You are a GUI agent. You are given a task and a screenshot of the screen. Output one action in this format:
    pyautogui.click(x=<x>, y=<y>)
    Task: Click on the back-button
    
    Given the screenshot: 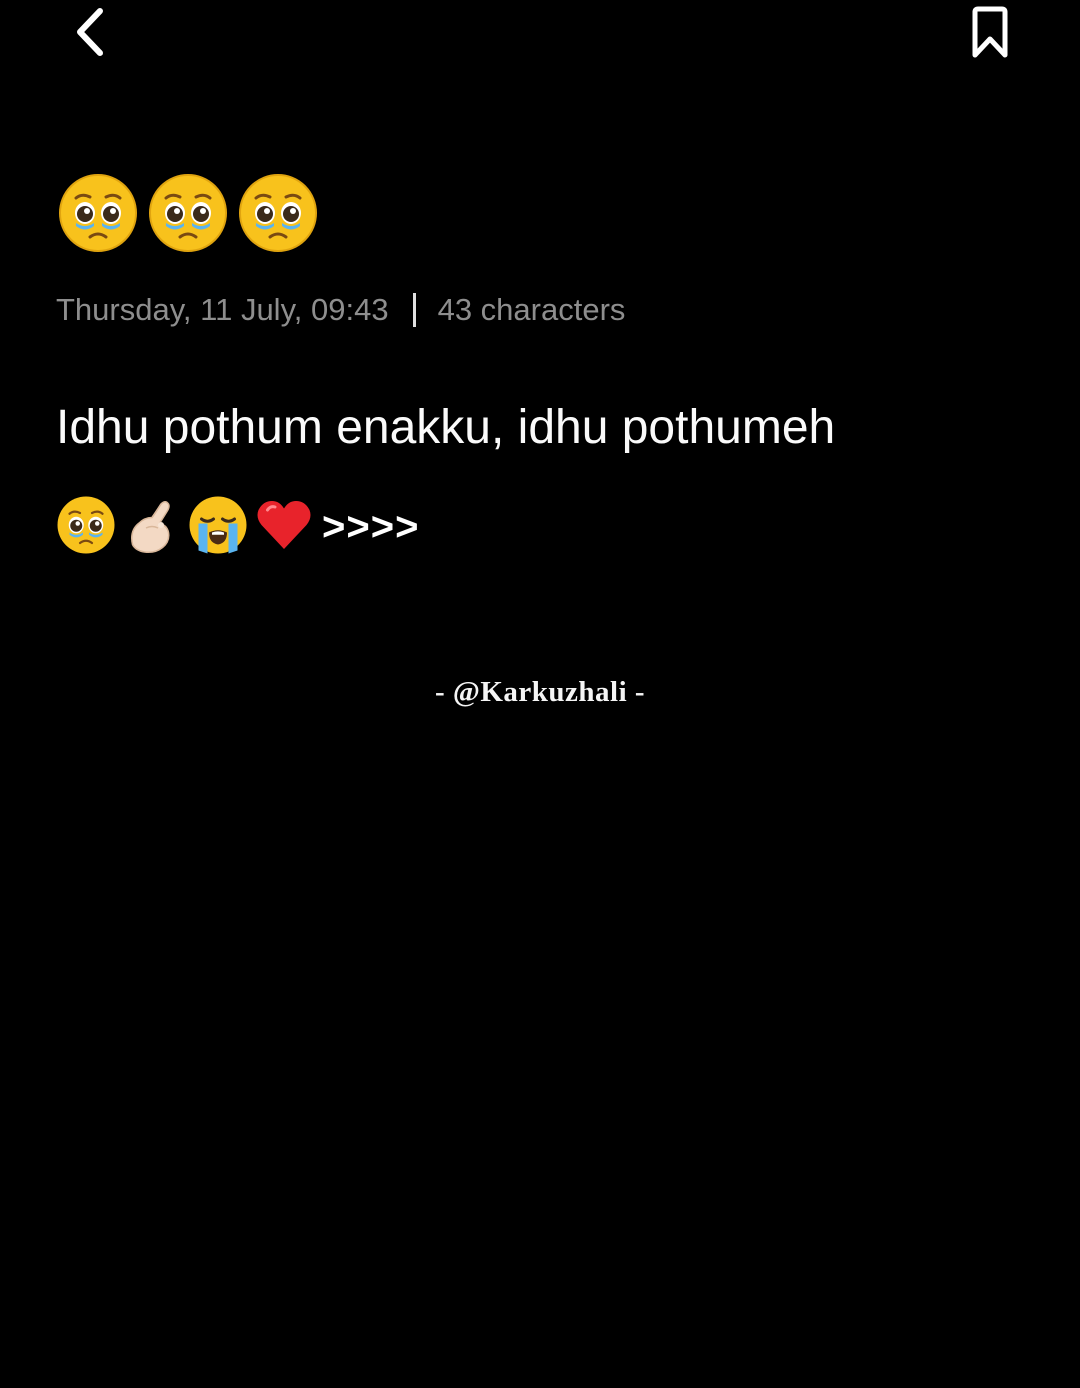 What is the action you would take?
    pyautogui.click(x=90, y=34)
    